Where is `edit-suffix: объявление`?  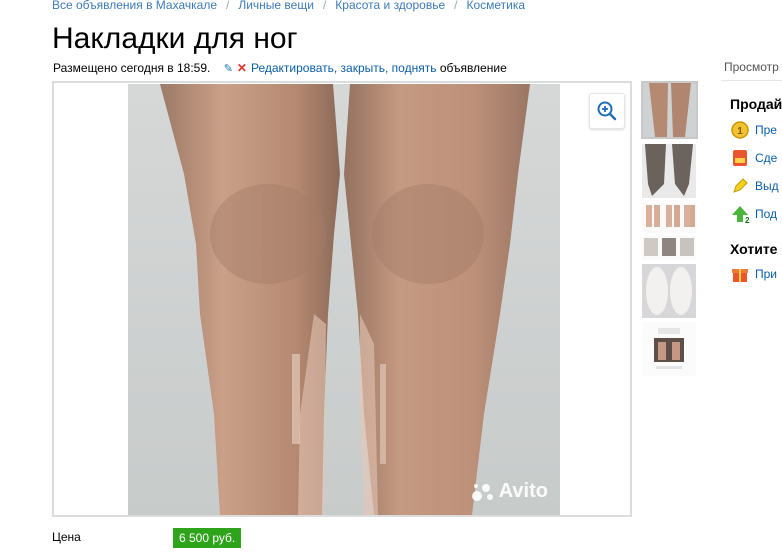 edit-suffix: объявление is located at coordinates (473, 68).